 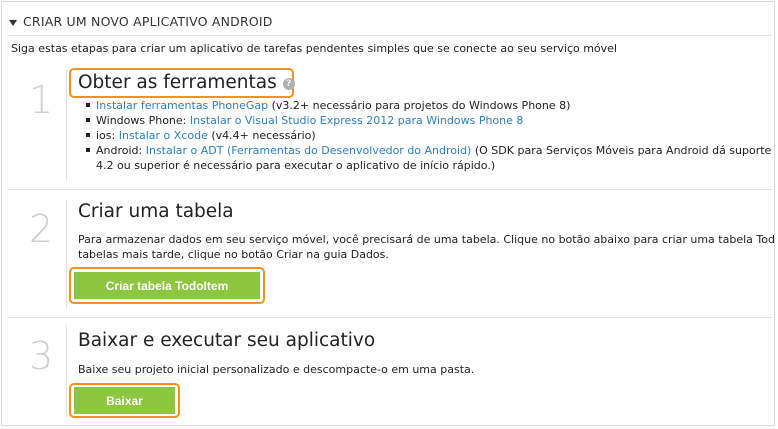 I want to click on step-3-title: Baixar e executar seu aplicativo, so click(x=227, y=340).